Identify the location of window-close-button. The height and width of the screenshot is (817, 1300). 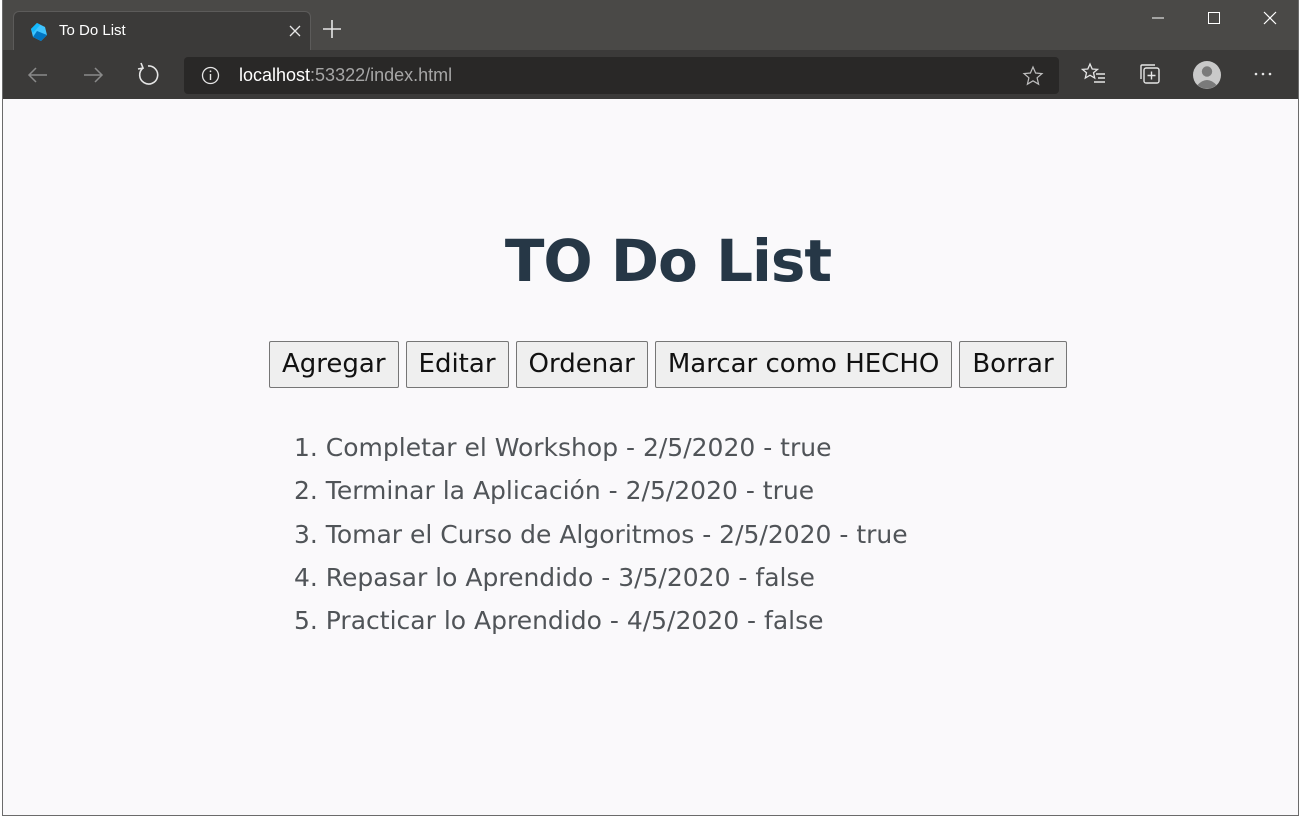
(1270, 18).